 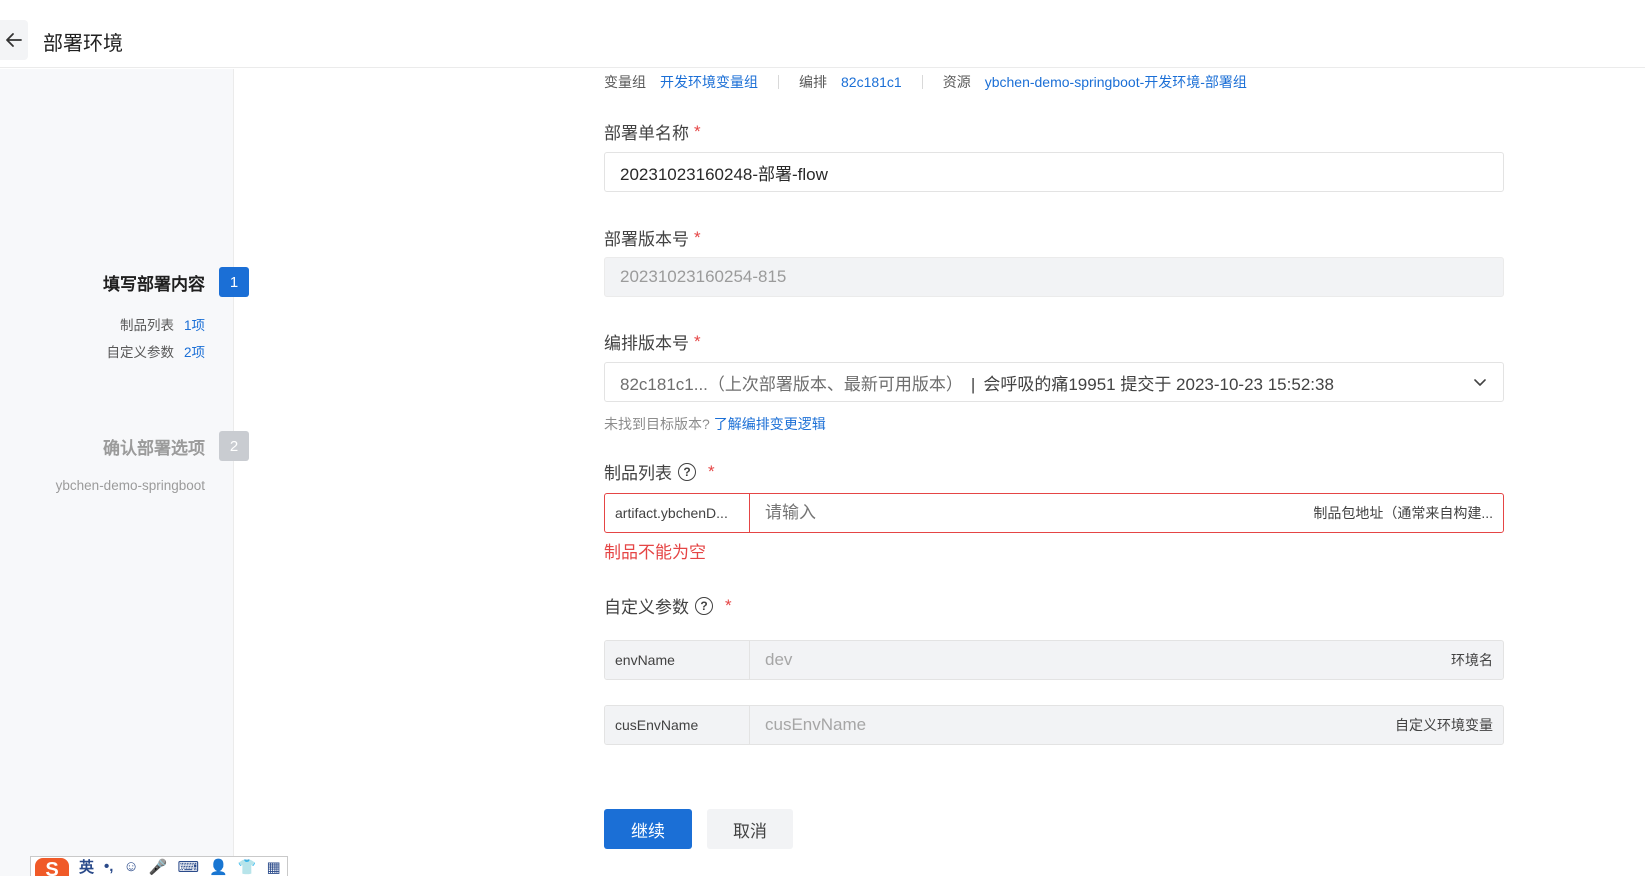 What do you see at coordinates (154, 284) in the screenshot?
I see `step-title: 填写部署内容` at bounding box center [154, 284].